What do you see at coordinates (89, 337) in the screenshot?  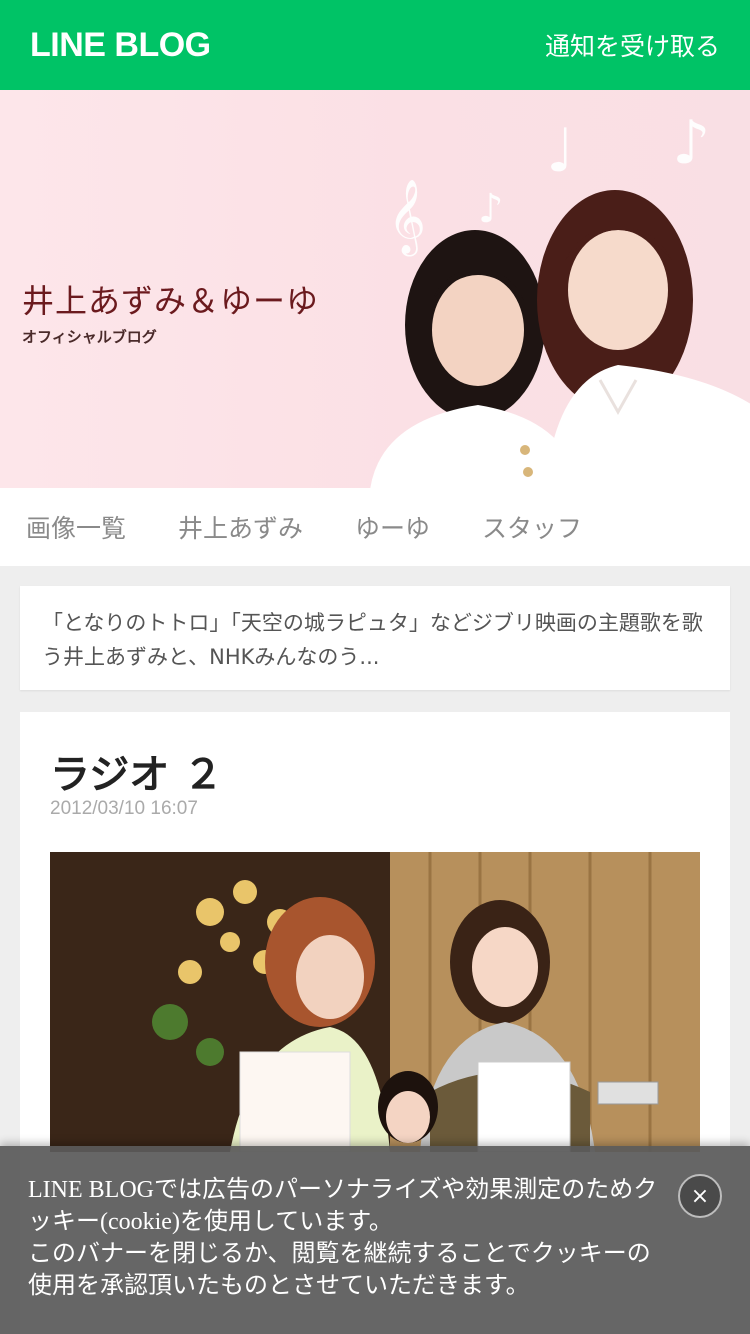 I see `blog-subtitle: オフィシャルブログ` at bounding box center [89, 337].